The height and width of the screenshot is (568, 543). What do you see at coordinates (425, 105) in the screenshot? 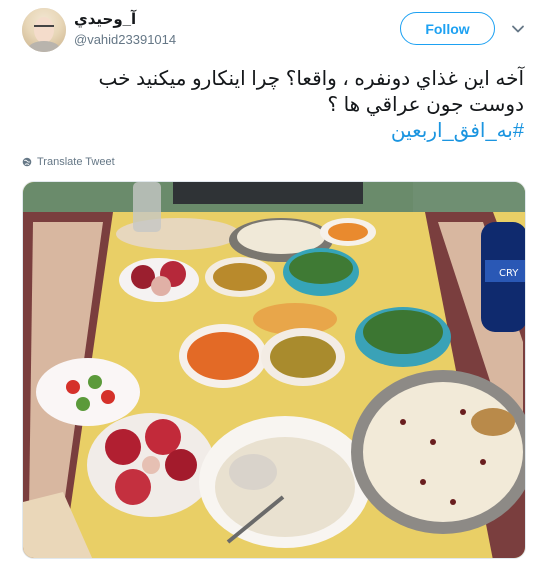
I see `tweet-text-line: دوست جون عراقي ها ؟` at bounding box center [425, 105].